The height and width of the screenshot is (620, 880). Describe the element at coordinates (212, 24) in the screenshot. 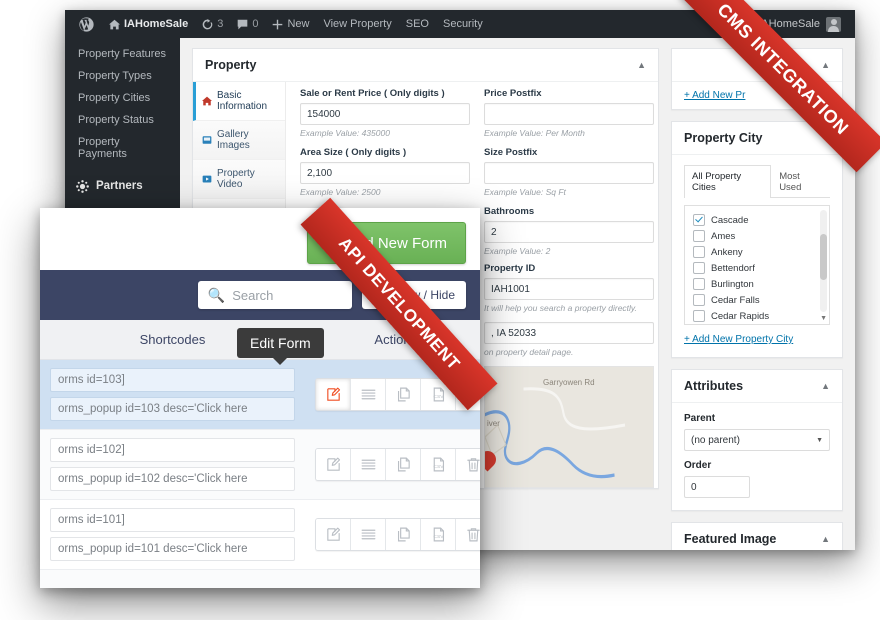

I see `updates-indicator: 3` at that location.